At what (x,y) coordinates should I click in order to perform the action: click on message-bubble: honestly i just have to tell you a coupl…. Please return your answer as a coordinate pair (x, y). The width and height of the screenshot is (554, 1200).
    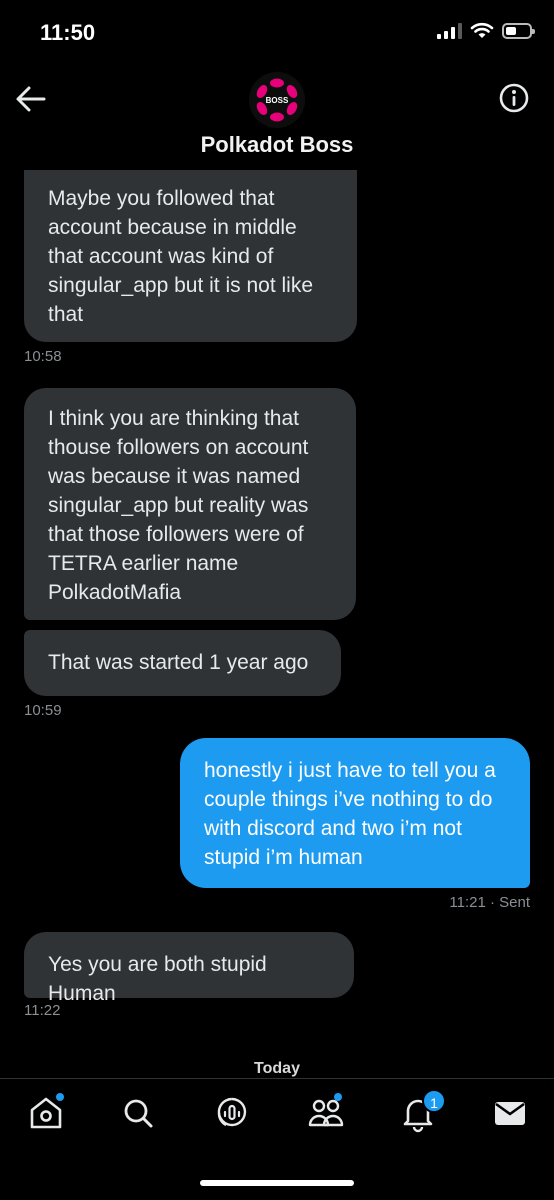
    Looking at the image, I should click on (355, 813).